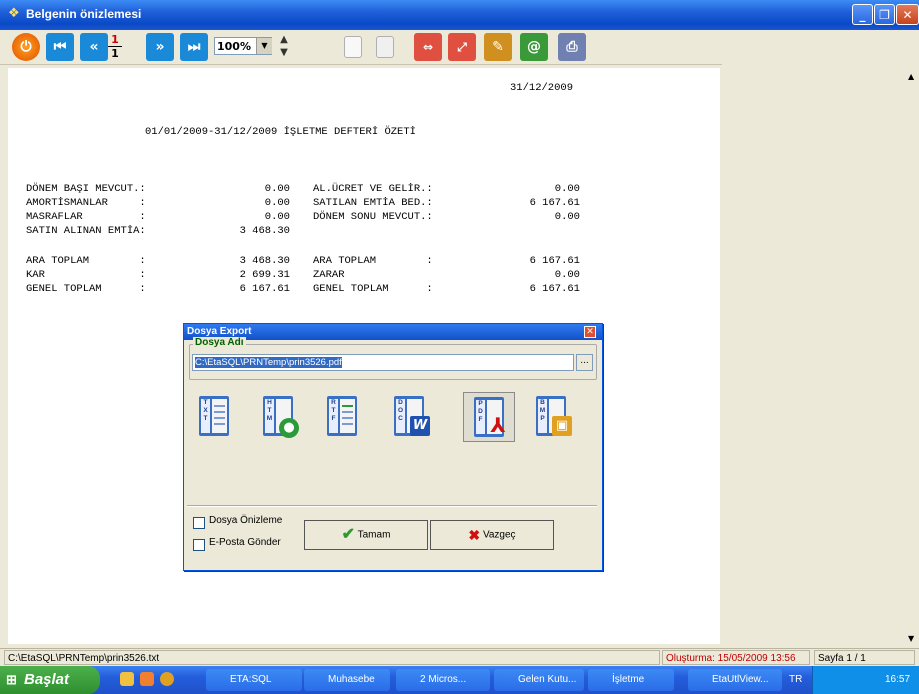  I want to click on format-button-doc: DOC W, so click(410, 417).